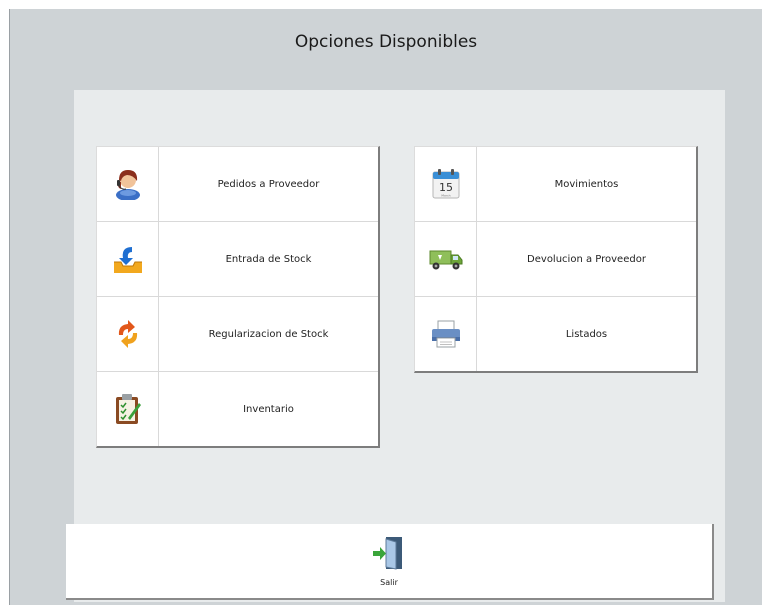 Image resolution: width=762 pixels, height=605 pixels. I want to click on menu-item-entrada-de-stock: Entrada de Stock, so click(237, 259).